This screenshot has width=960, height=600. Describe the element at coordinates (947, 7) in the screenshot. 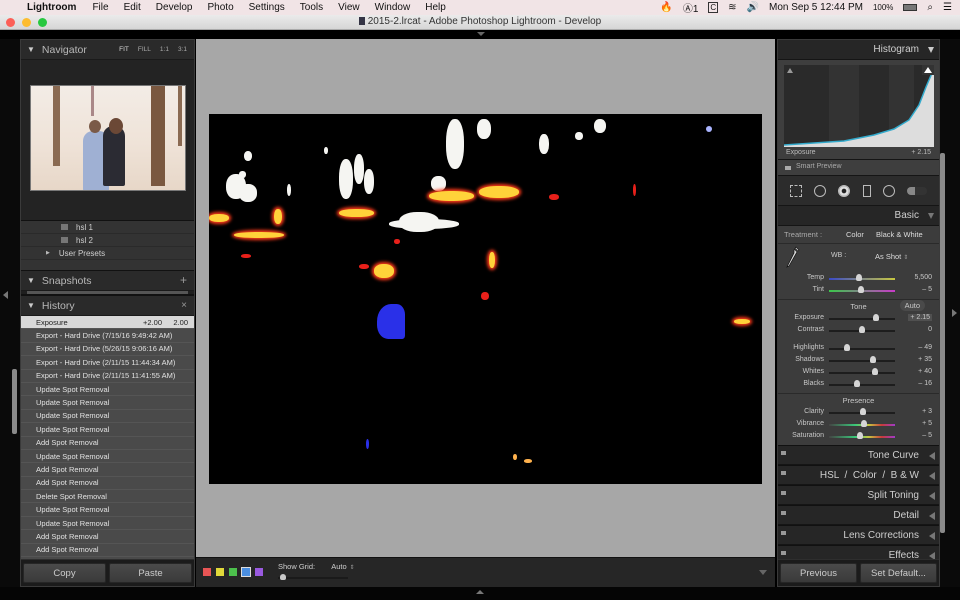

I see `list-icon: ☰` at that location.